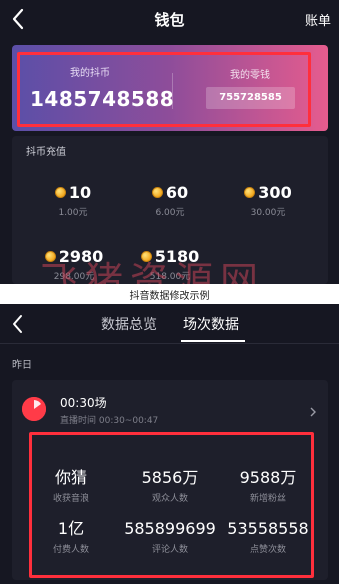 This screenshot has height=584, width=339. What do you see at coordinates (164, 89) in the screenshot?
I see `highlight-box-balance` at bounding box center [164, 89].